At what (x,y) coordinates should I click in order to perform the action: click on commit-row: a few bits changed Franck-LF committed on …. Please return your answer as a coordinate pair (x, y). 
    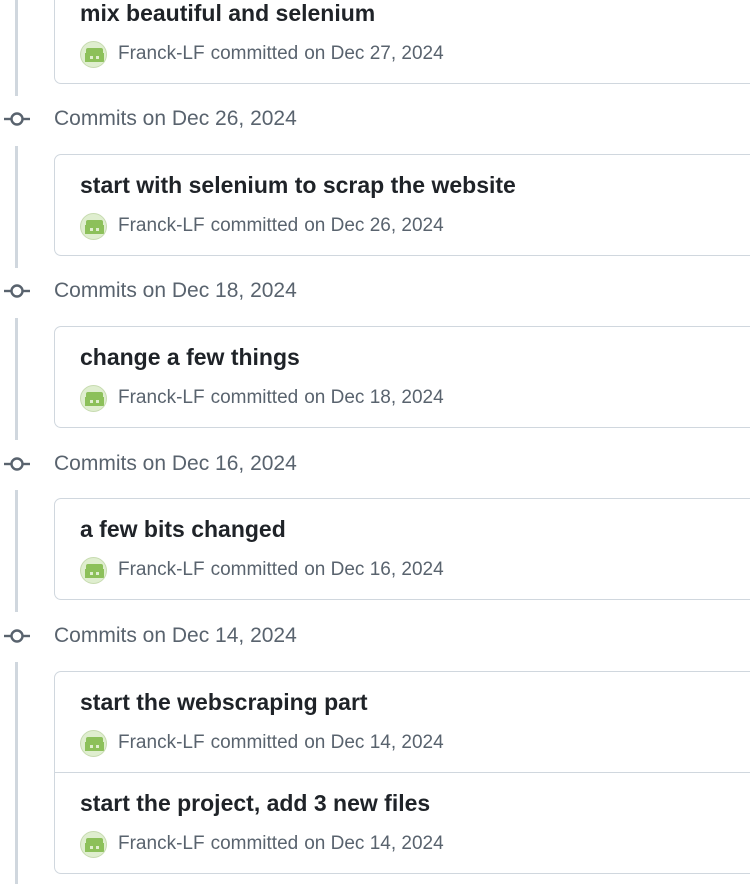
    Looking at the image, I should click on (402, 549).